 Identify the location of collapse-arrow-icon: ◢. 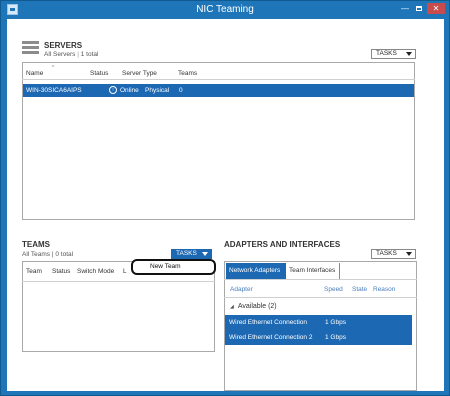
(232, 307).